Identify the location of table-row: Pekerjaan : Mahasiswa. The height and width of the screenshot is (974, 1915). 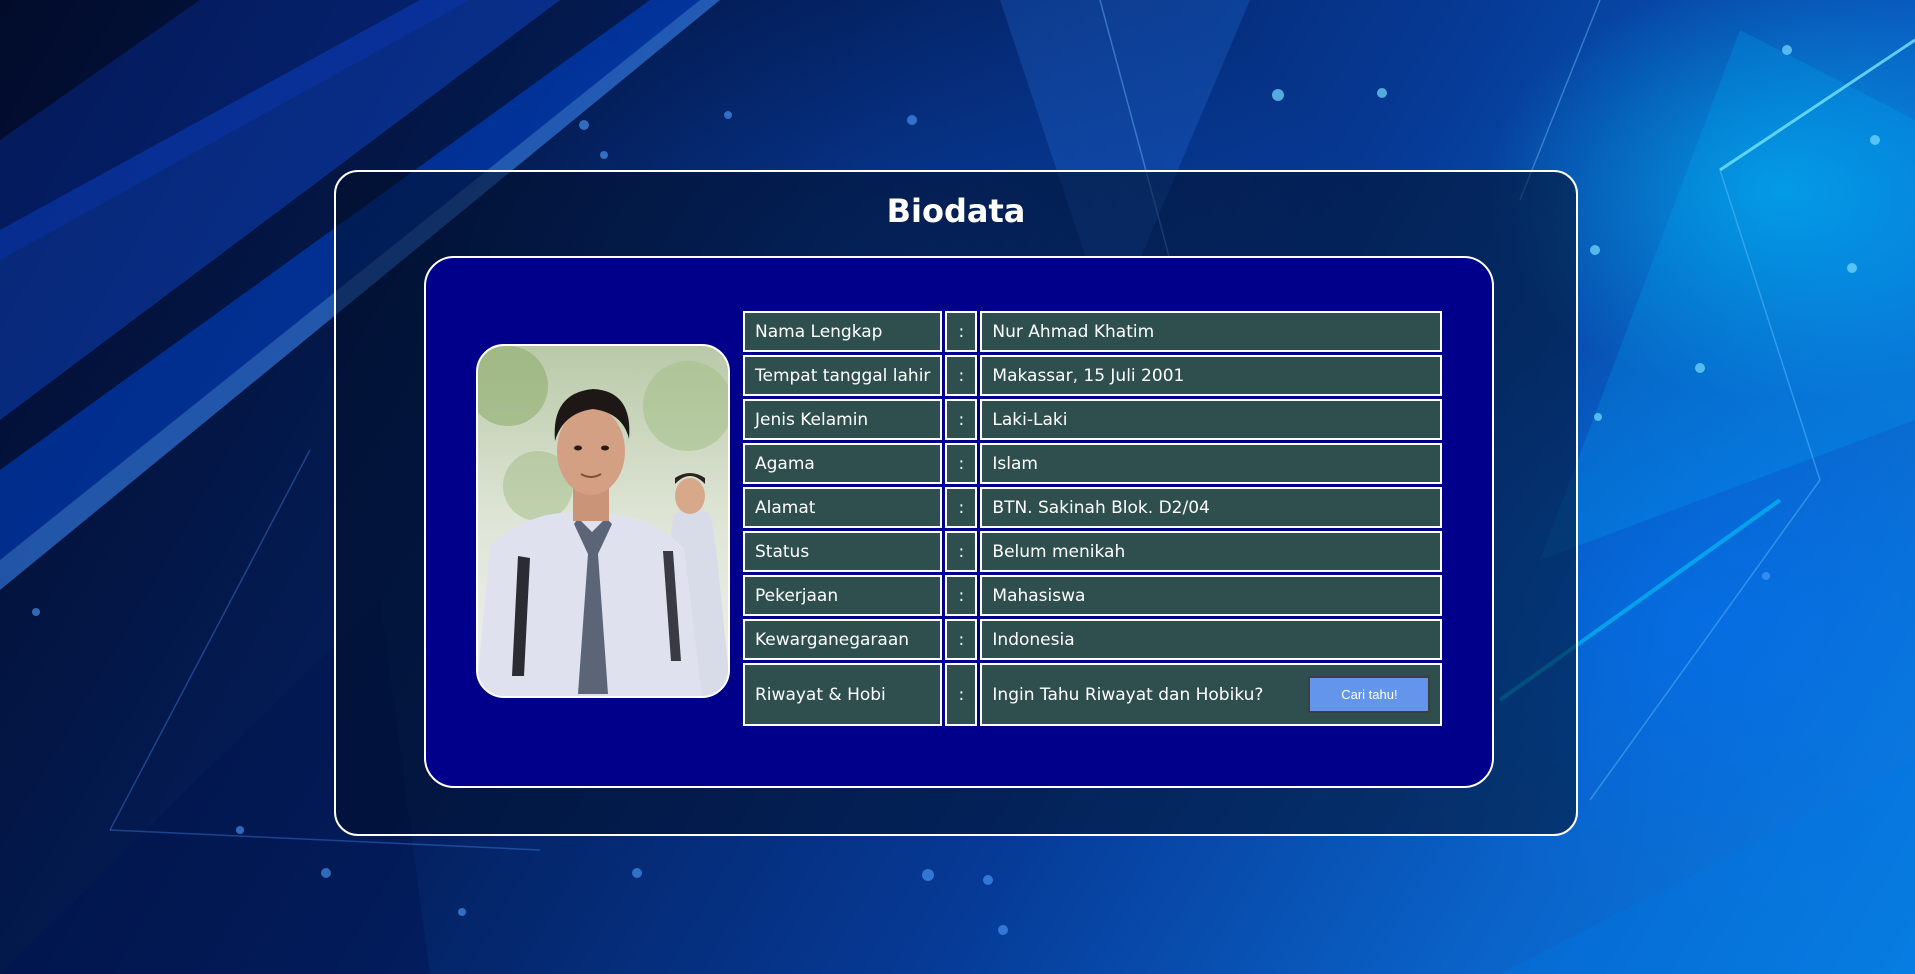
(1093, 595).